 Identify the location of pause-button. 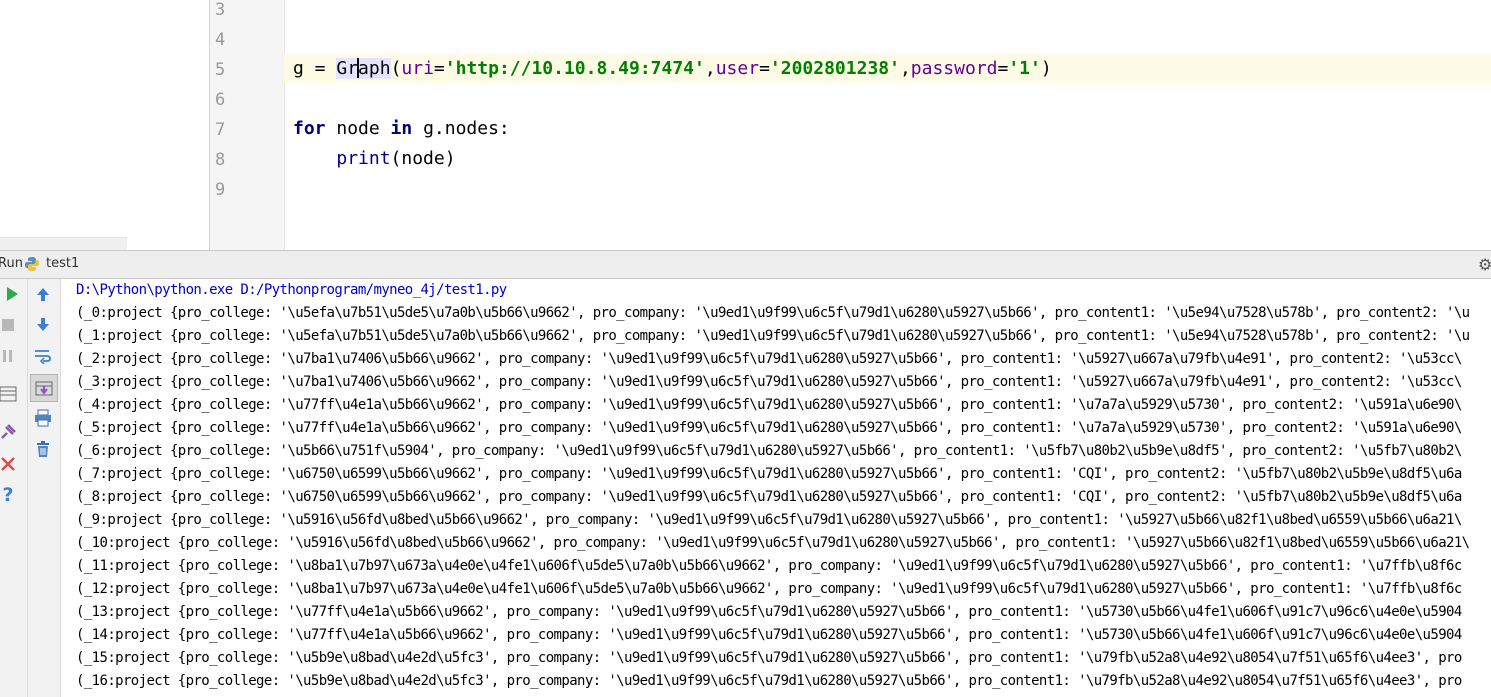
(10, 356).